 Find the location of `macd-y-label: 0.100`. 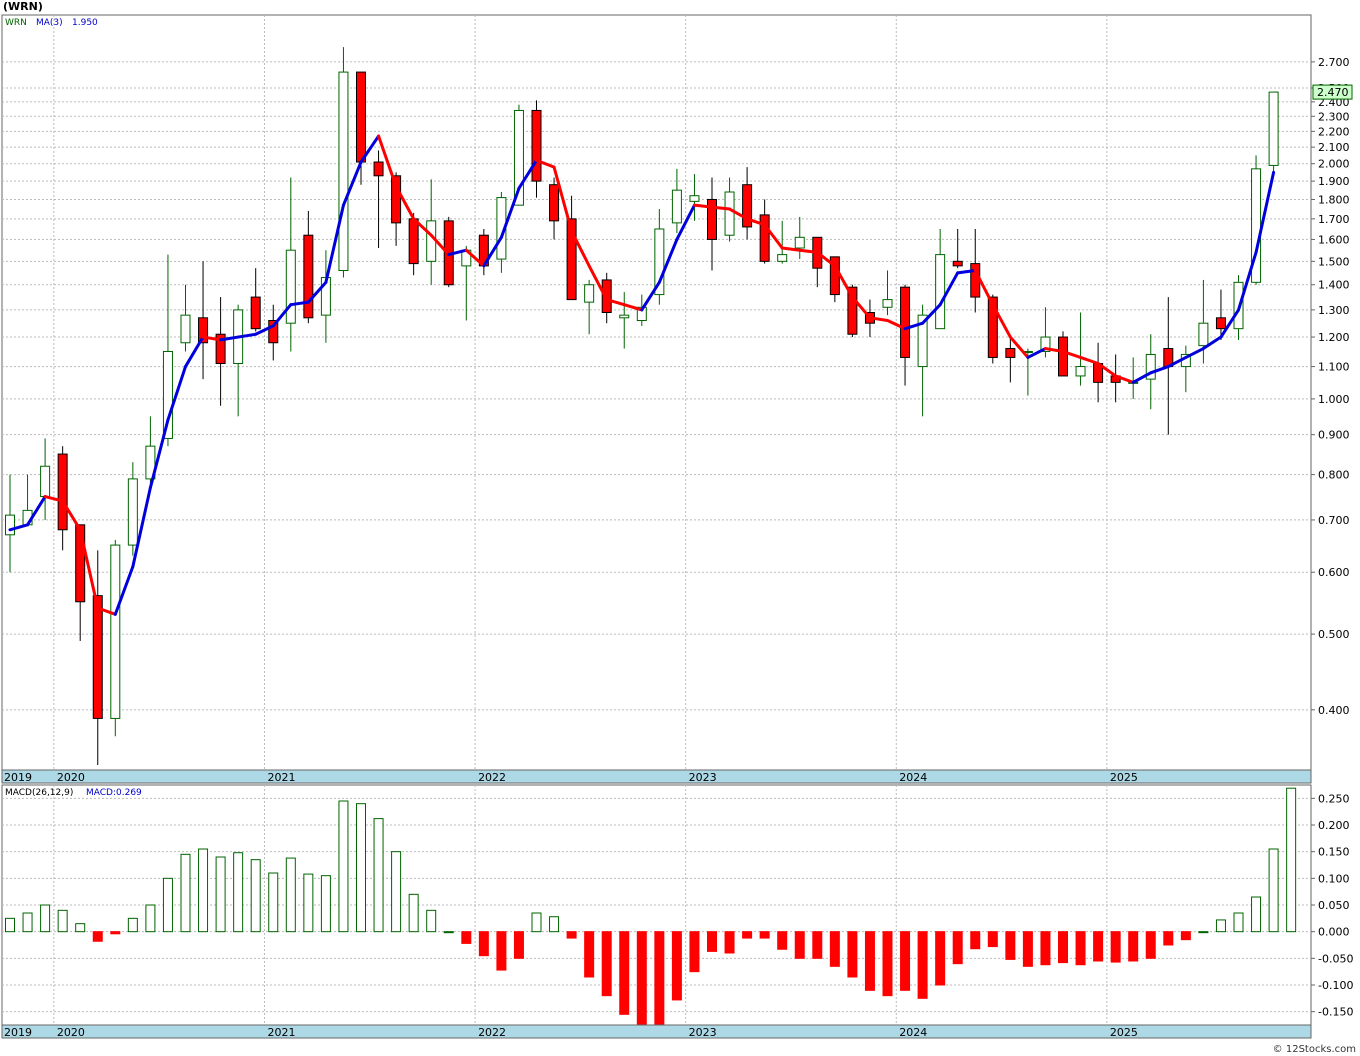

macd-y-label: 0.100 is located at coordinates (1334, 878).